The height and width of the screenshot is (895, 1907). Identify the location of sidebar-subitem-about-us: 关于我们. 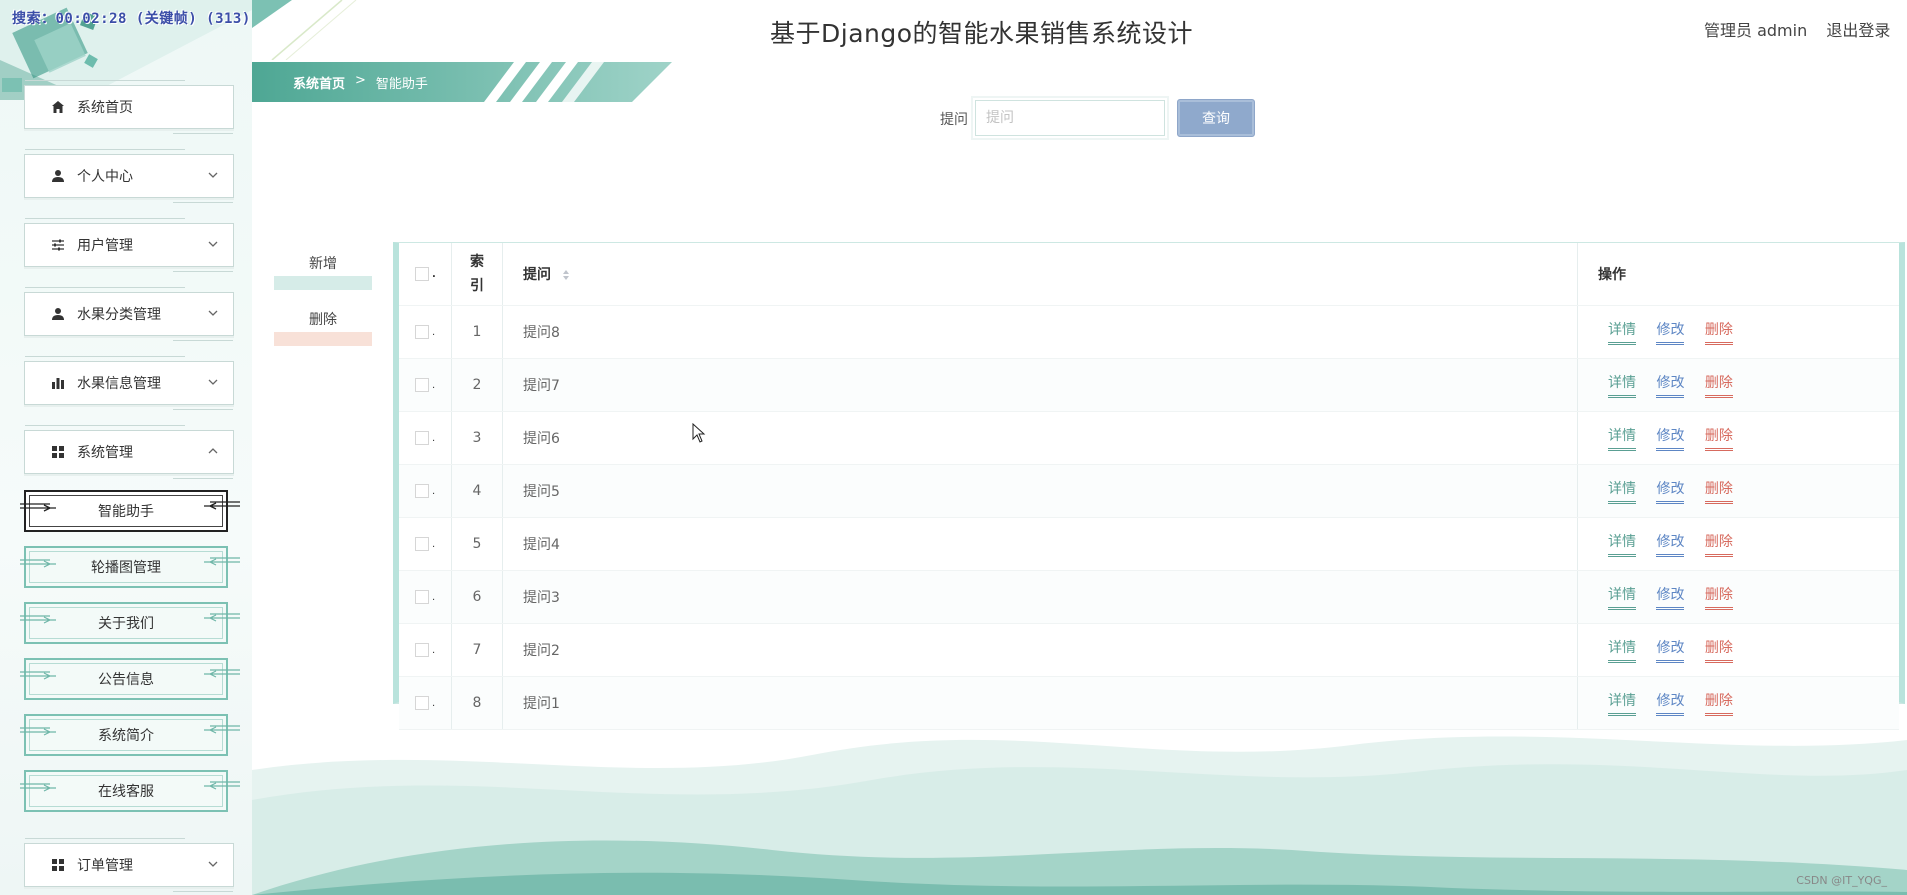
(130, 623).